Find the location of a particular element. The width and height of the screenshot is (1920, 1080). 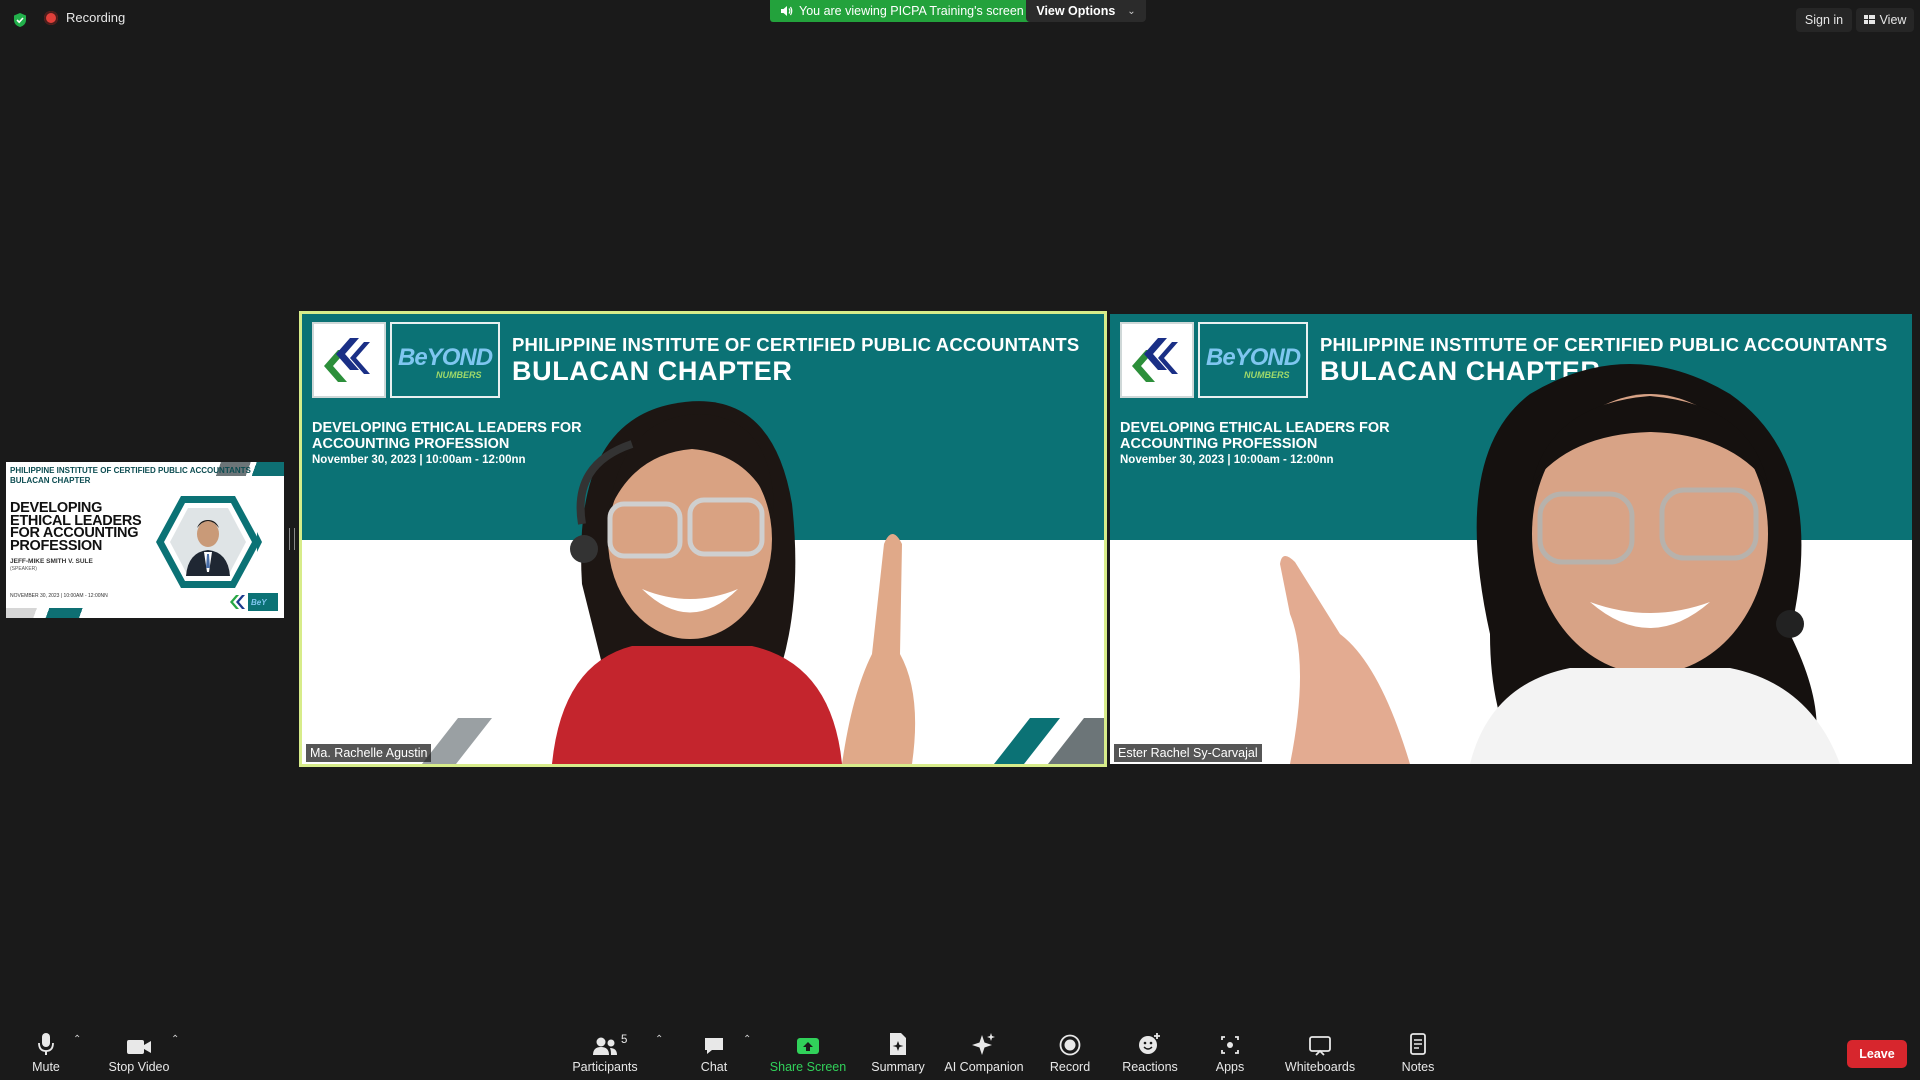

picpa-mini-logo: BeY is located at coordinates (254, 602).